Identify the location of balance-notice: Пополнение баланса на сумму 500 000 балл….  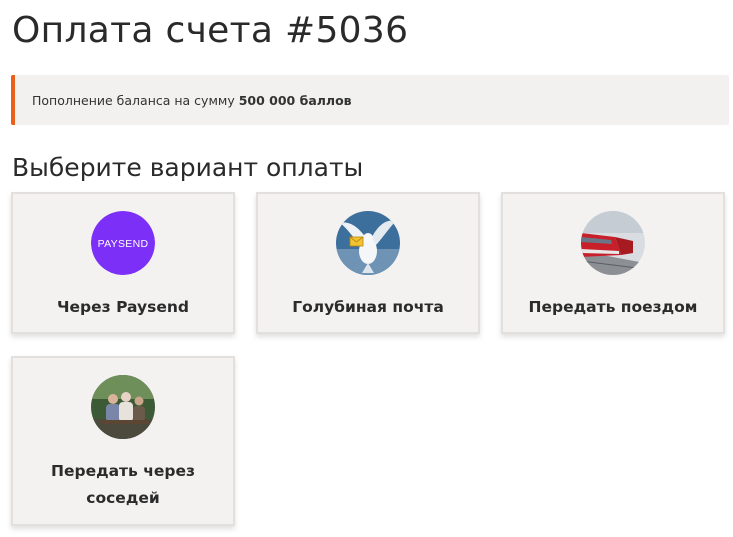
(370, 100).